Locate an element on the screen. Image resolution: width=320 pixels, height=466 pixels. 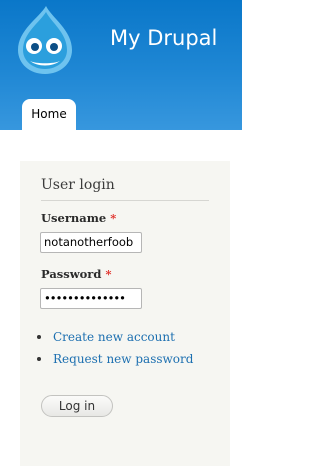
username-required-marker: * is located at coordinates (113, 218).